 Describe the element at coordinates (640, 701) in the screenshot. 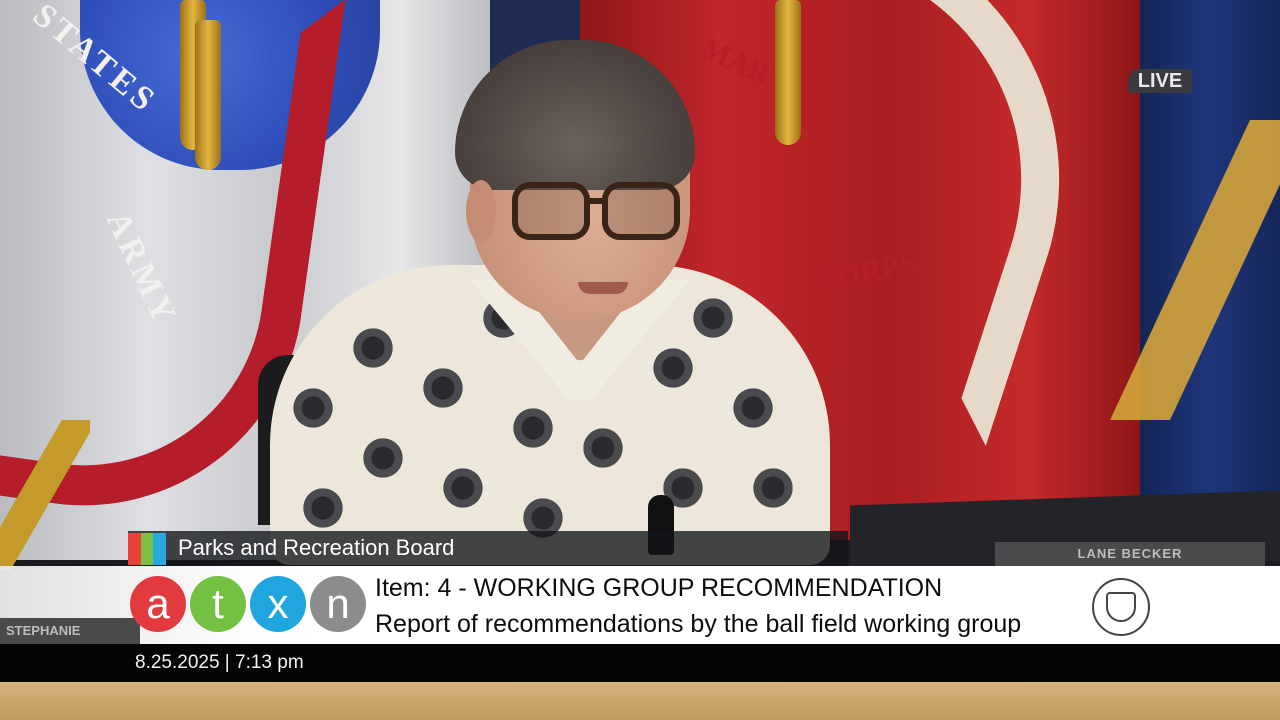

I see `desk` at that location.